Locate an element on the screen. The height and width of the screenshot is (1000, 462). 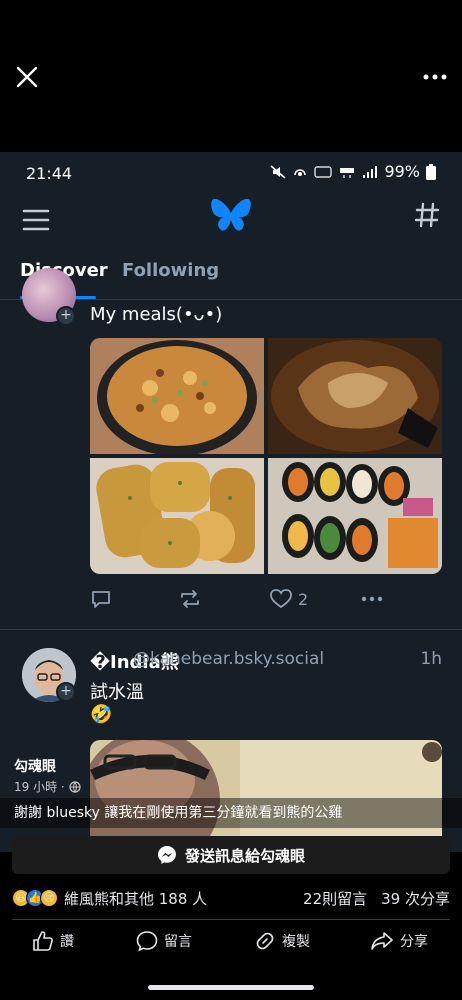
menu-icon is located at coordinates (36, 220).